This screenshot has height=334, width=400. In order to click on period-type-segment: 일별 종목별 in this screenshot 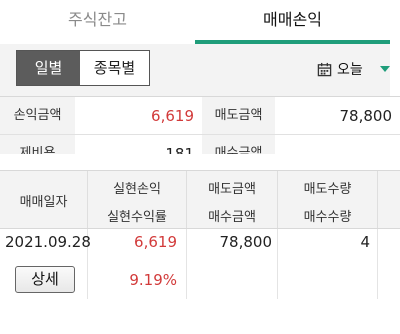, I will do `click(83, 68)`.